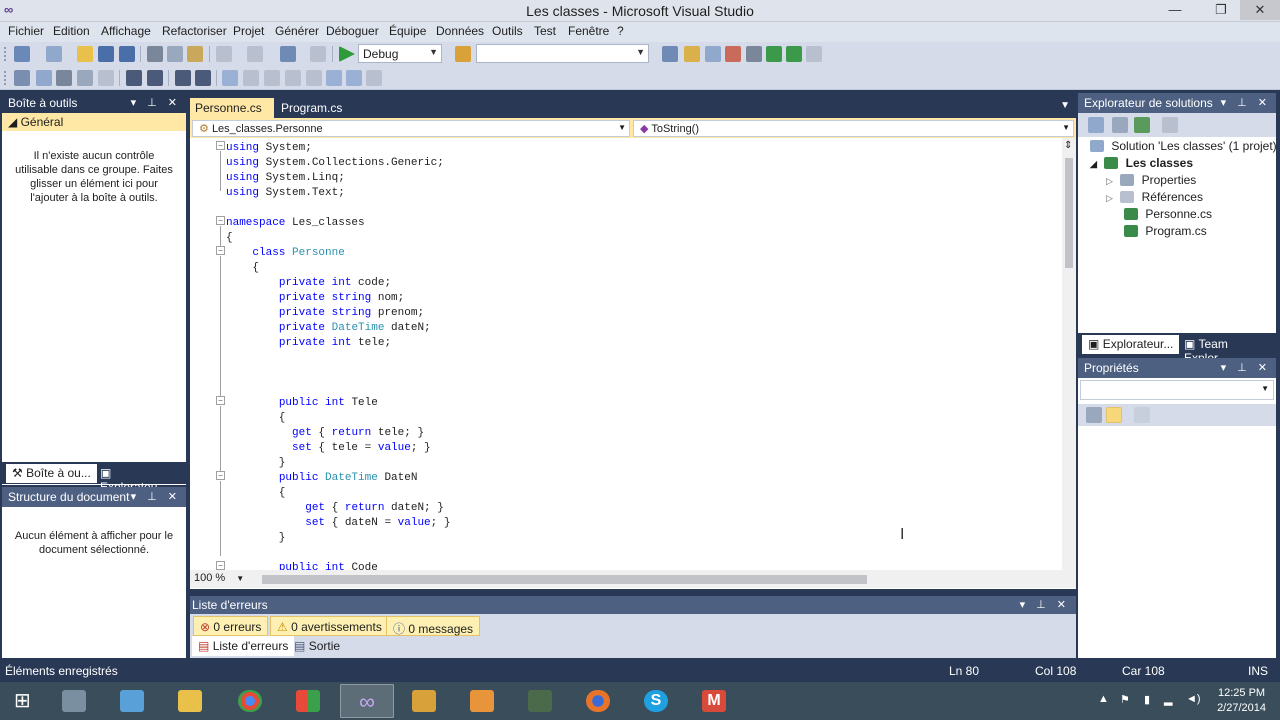  I want to click on menu-edition: Edition, so click(71, 31).